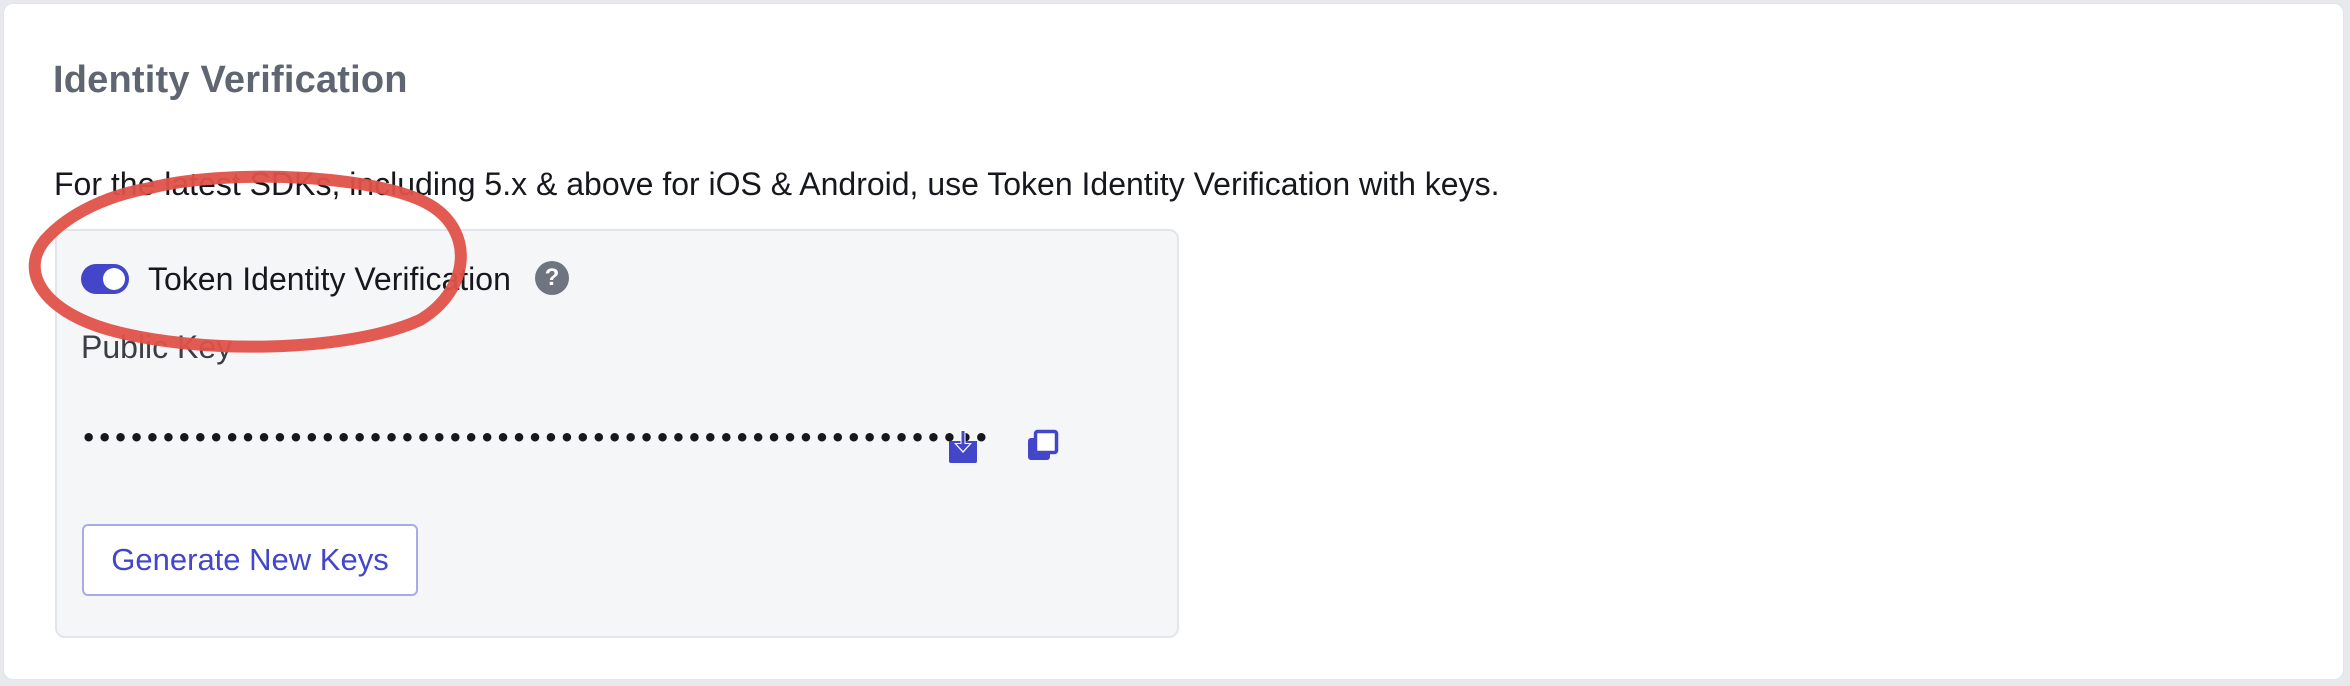 The width and height of the screenshot is (2350, 686). What do you see at coordinates (250, 560) in the screenshot?
I see `generate-new-keys-button: Generate New Keys` at bounding box center [250, 560].